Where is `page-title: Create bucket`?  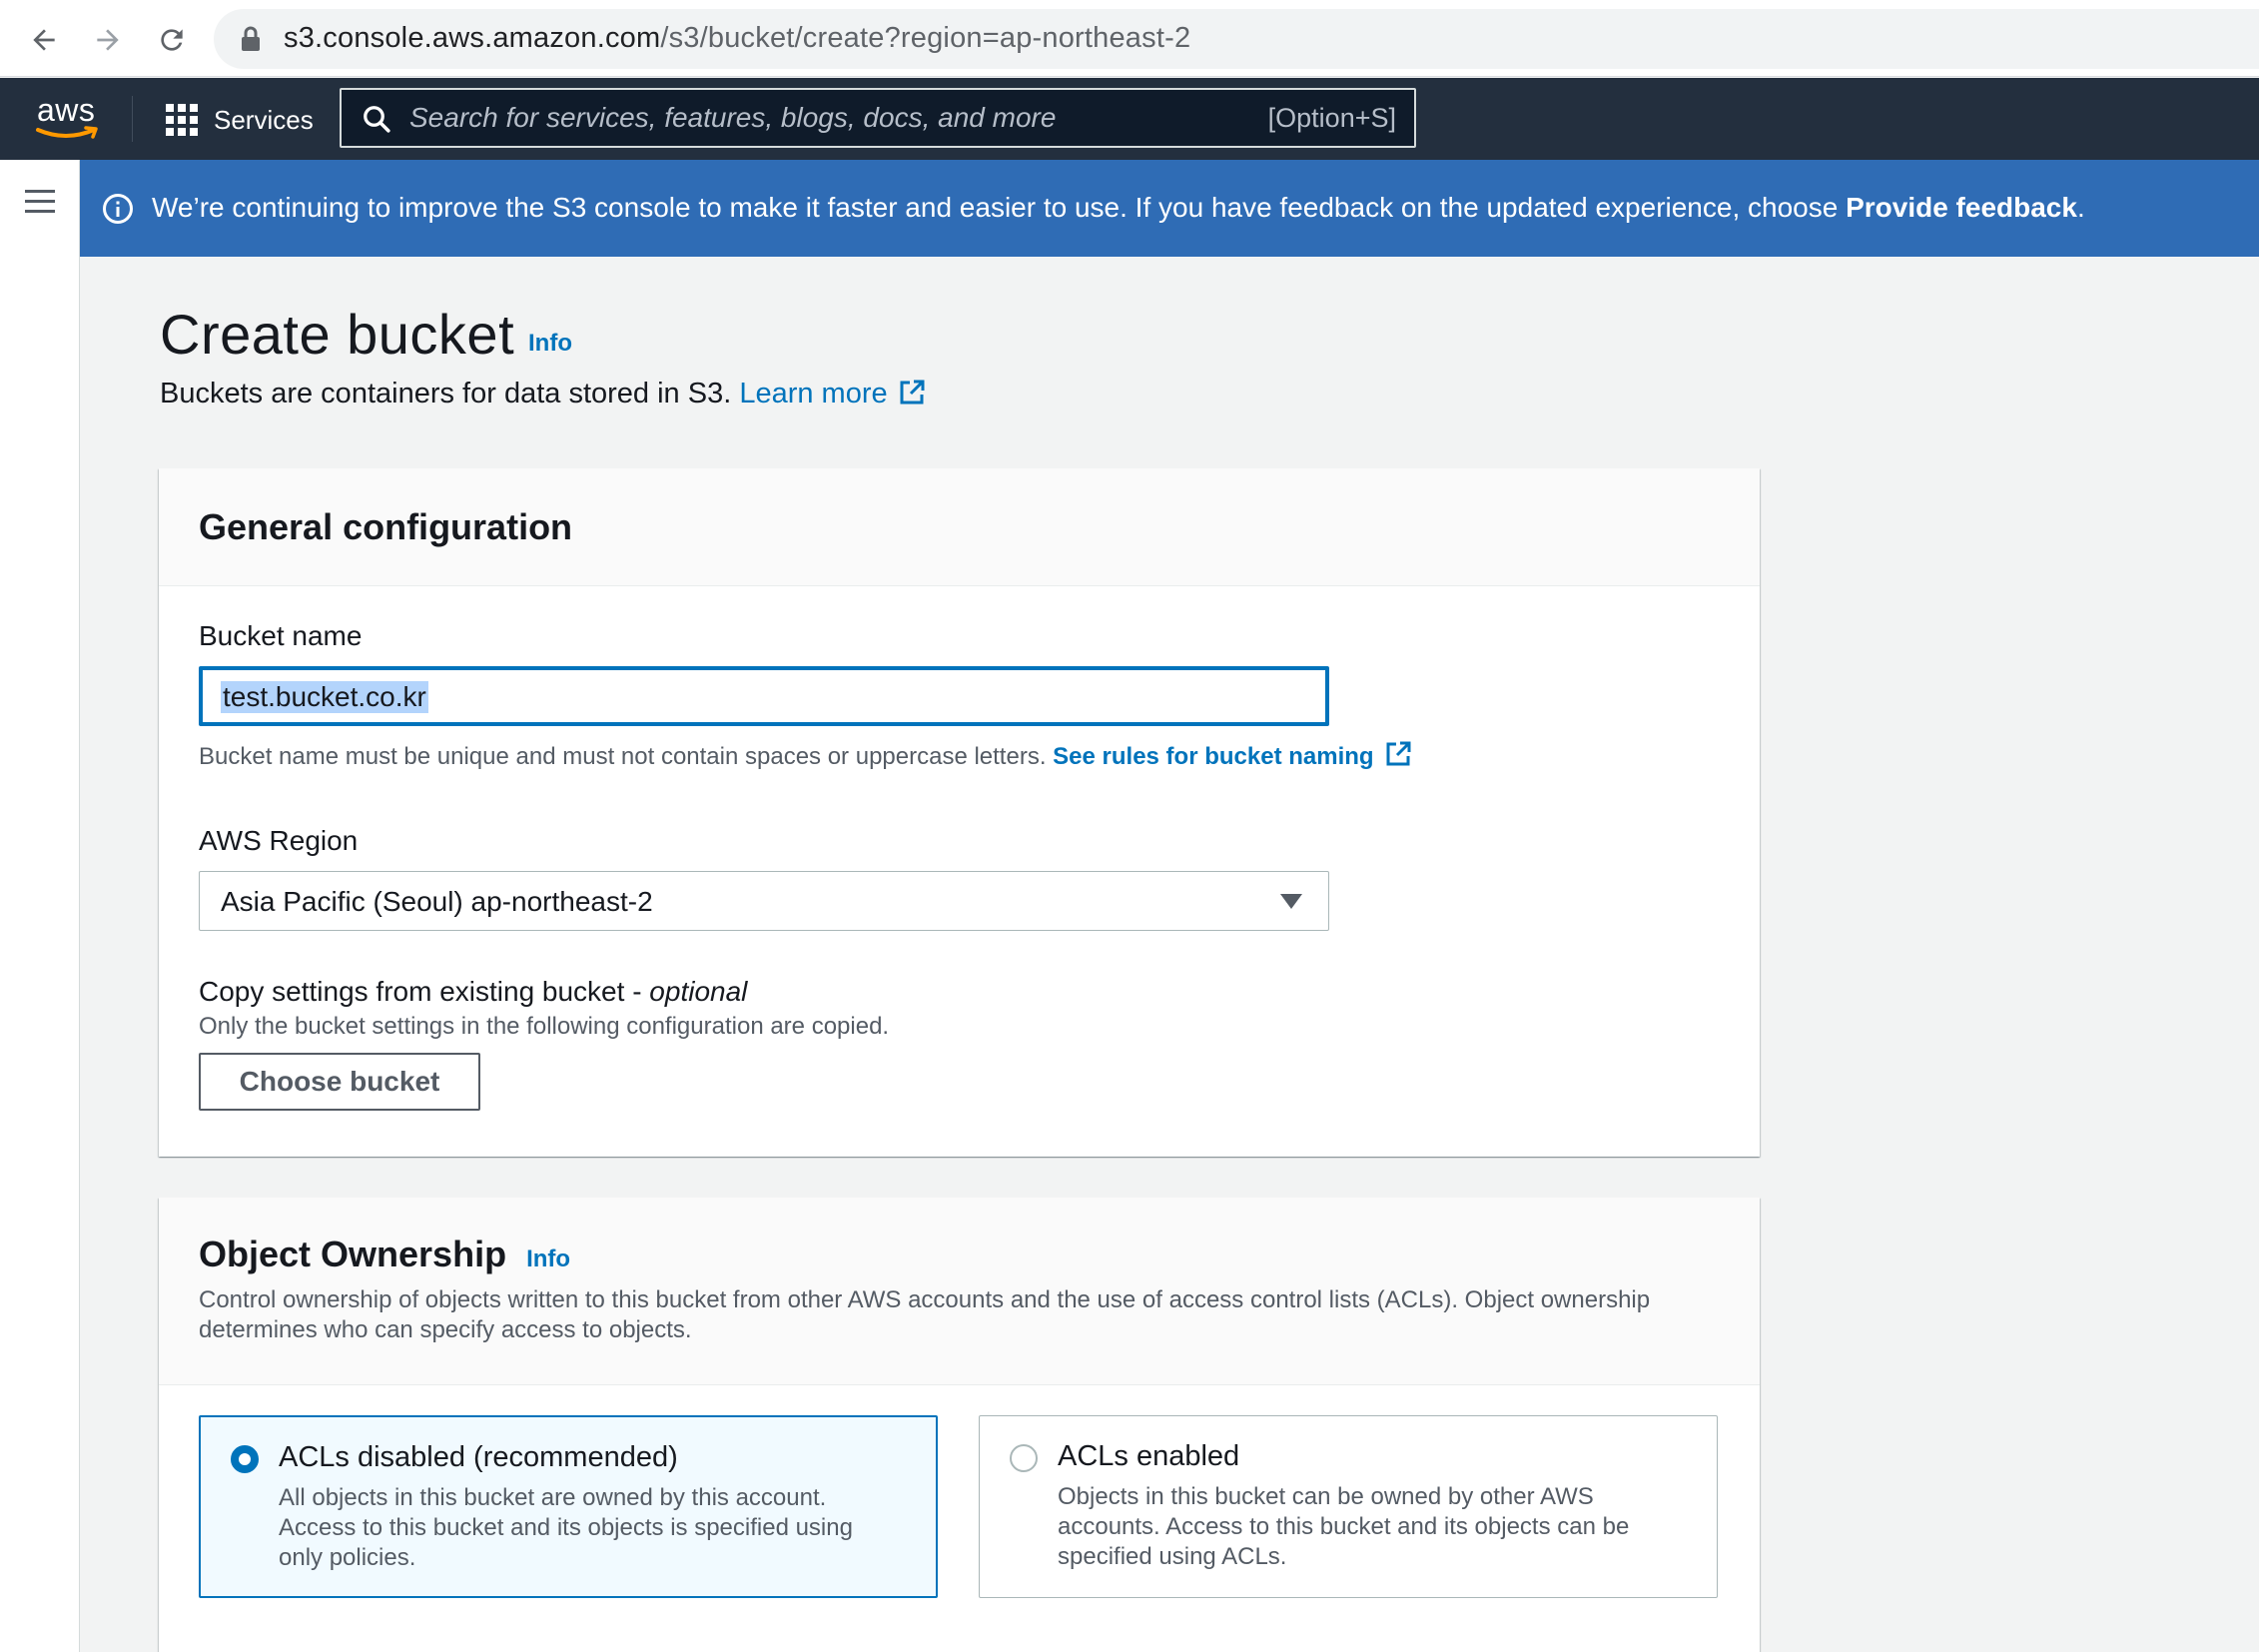 page-title: Create bucket is located at coordinates (337, 334).